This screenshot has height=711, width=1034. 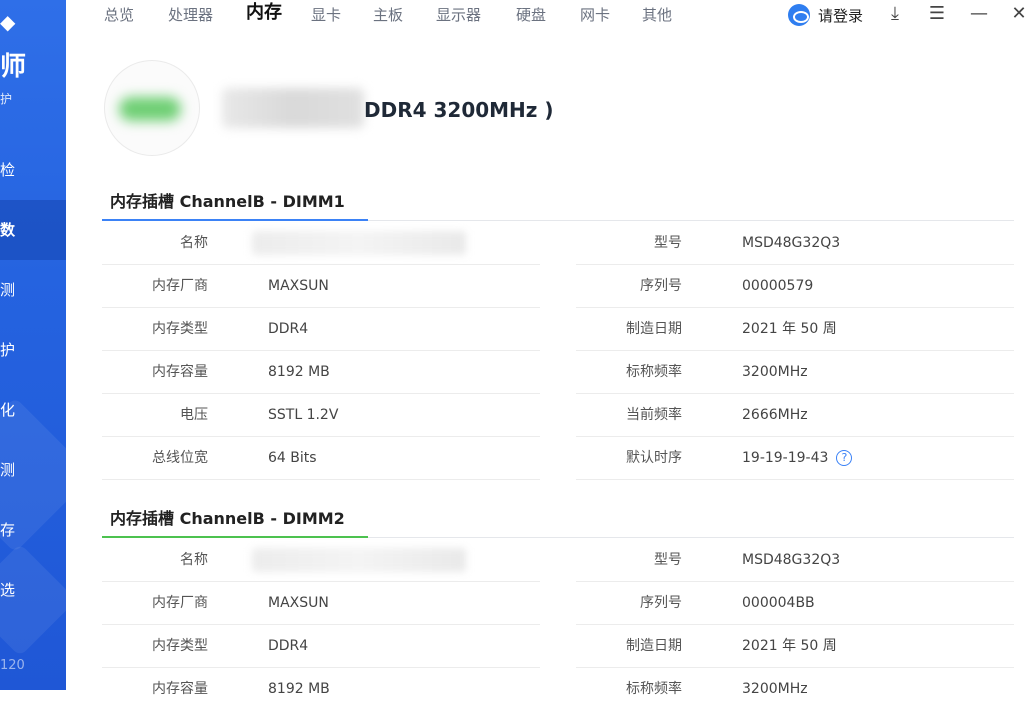 What do you see at coordinates (844, 458) in the screenshot?
I see `help-icon: ?` at bounding box center [844, 458].